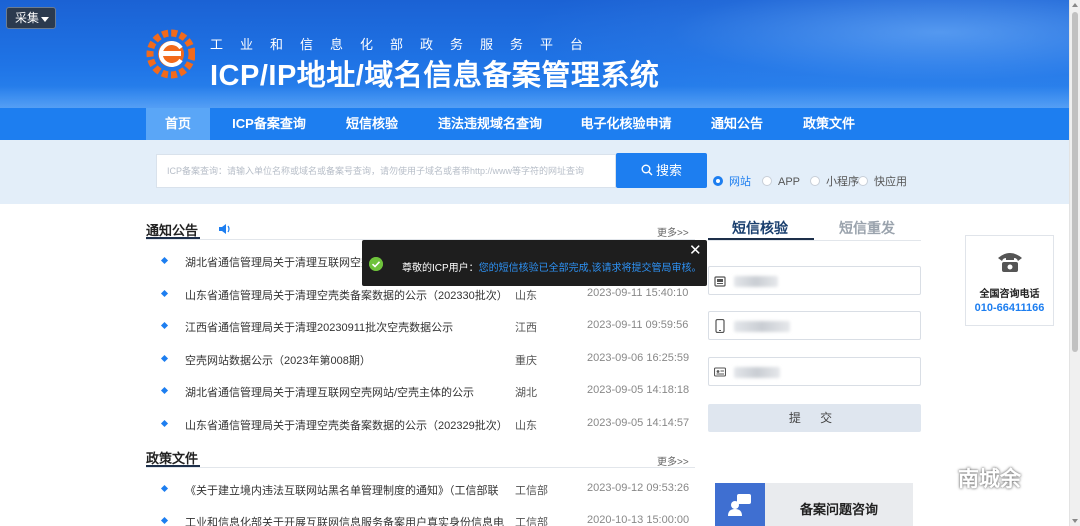  Describe the element at coordinates (319, 328) in the screenshot. I see `notice-title: 江西省通信管理局关于清理20230911批次空壳数据公示` at that location.